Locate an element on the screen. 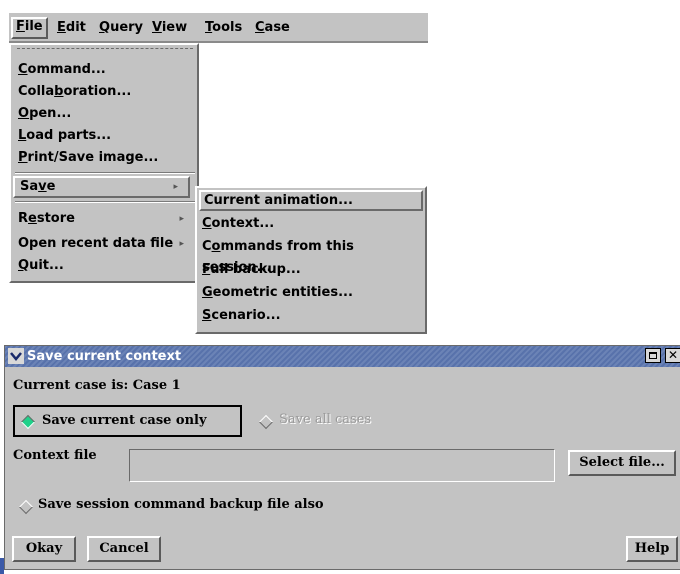 The height and width of the screenshot is (574, 680). menu-file-label: ile is located at coordinates (33, 26).